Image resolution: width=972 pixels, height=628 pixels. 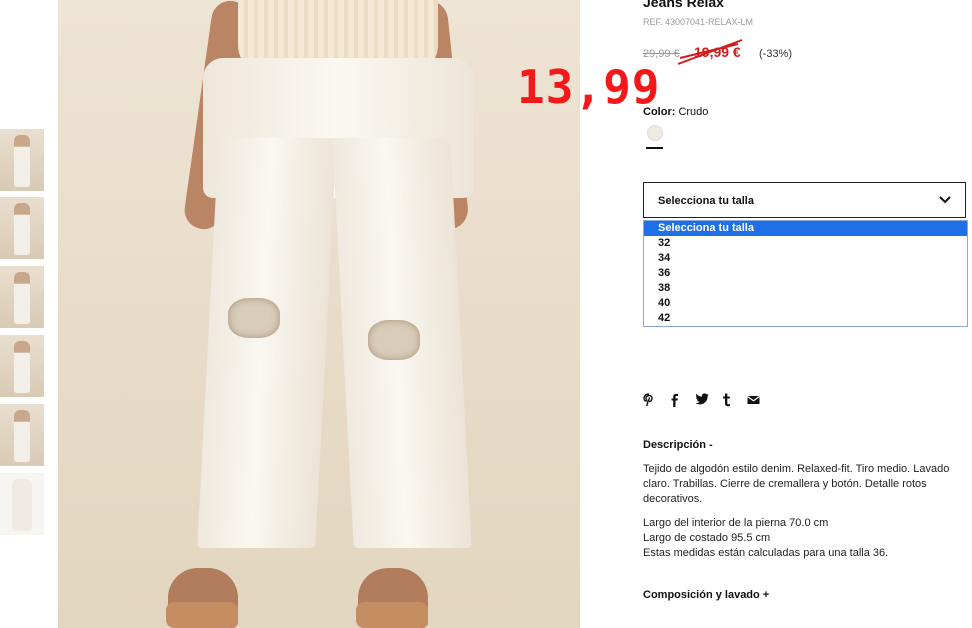 I want to click on chevron-down-icon, so click(x=945, y=200).